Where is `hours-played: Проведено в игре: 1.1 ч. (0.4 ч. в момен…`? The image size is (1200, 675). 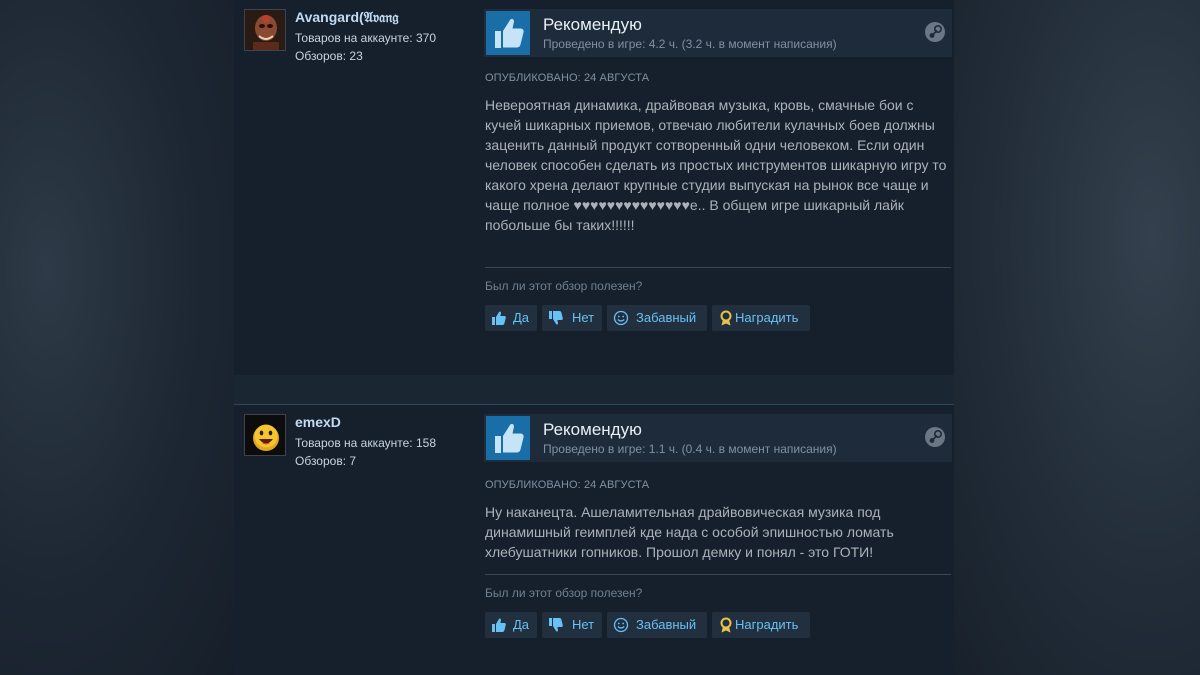
hours-played: Проведено в игре: 1.1 ч. (0.4 ч. в момен… is located at coordinates (690, 449).